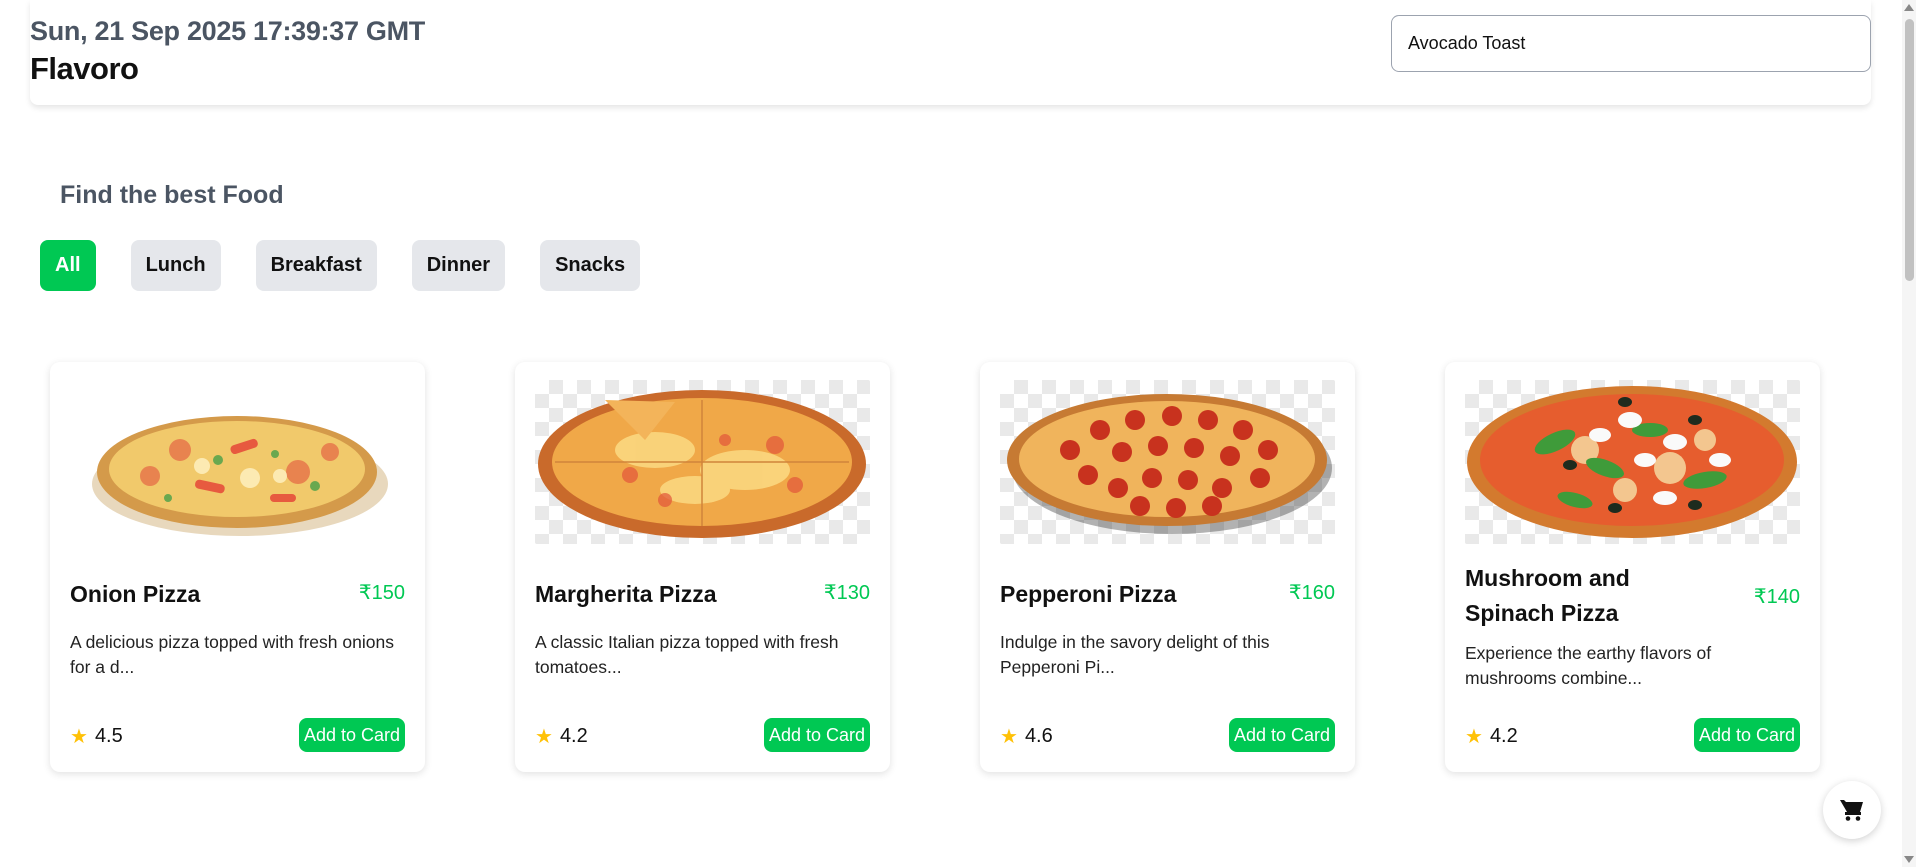  What do you see at coordinates (702, 462) in the screenshot?
I see `food-image-margherita-pizza` at bounding box center [702, 462].